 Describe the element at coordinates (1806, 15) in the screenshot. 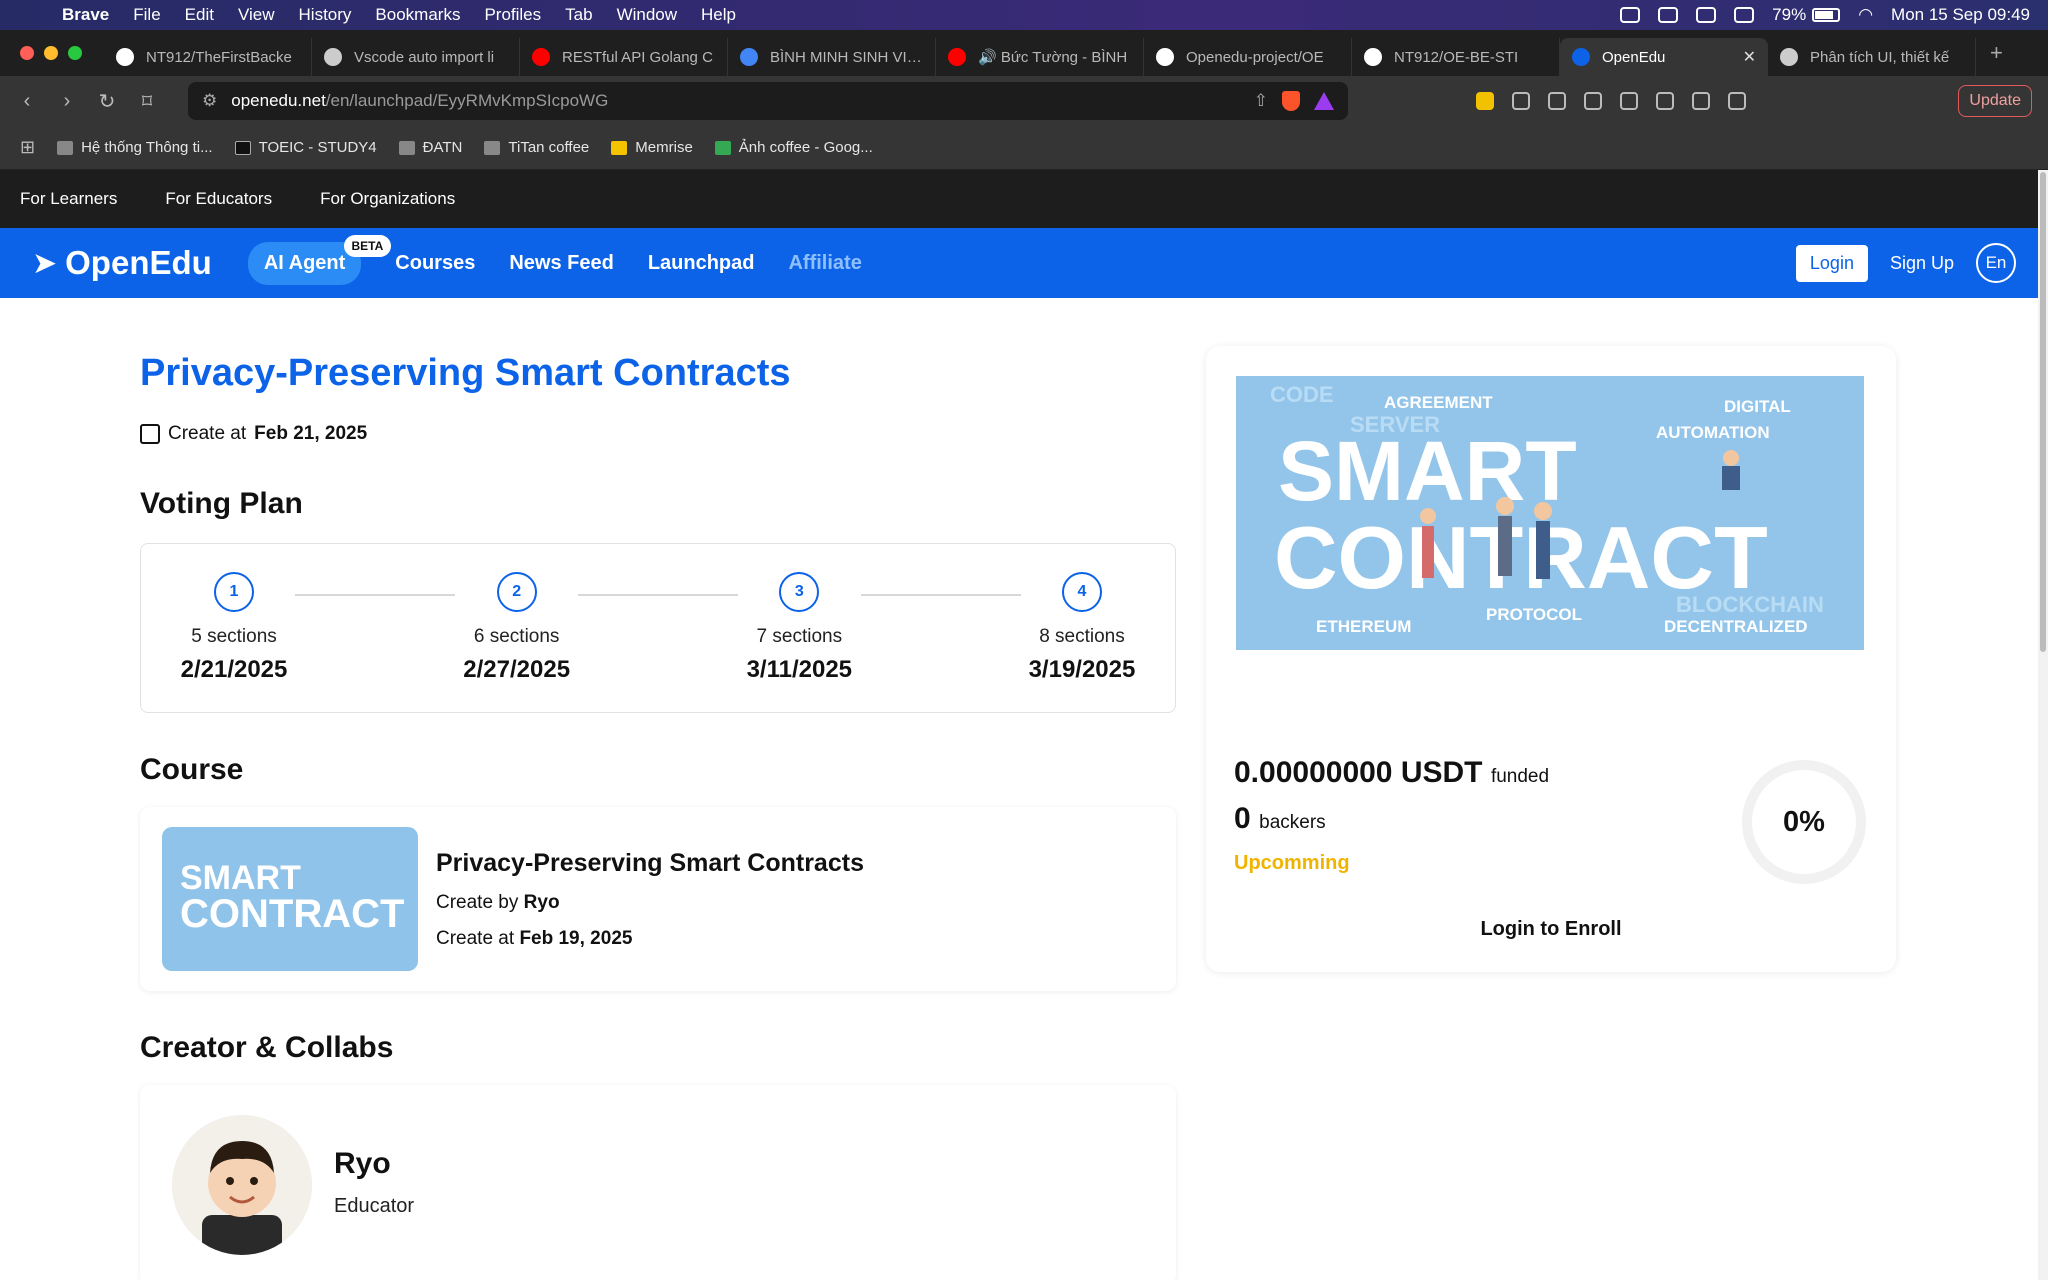

I see `battery-indicator: 79%` at that location.